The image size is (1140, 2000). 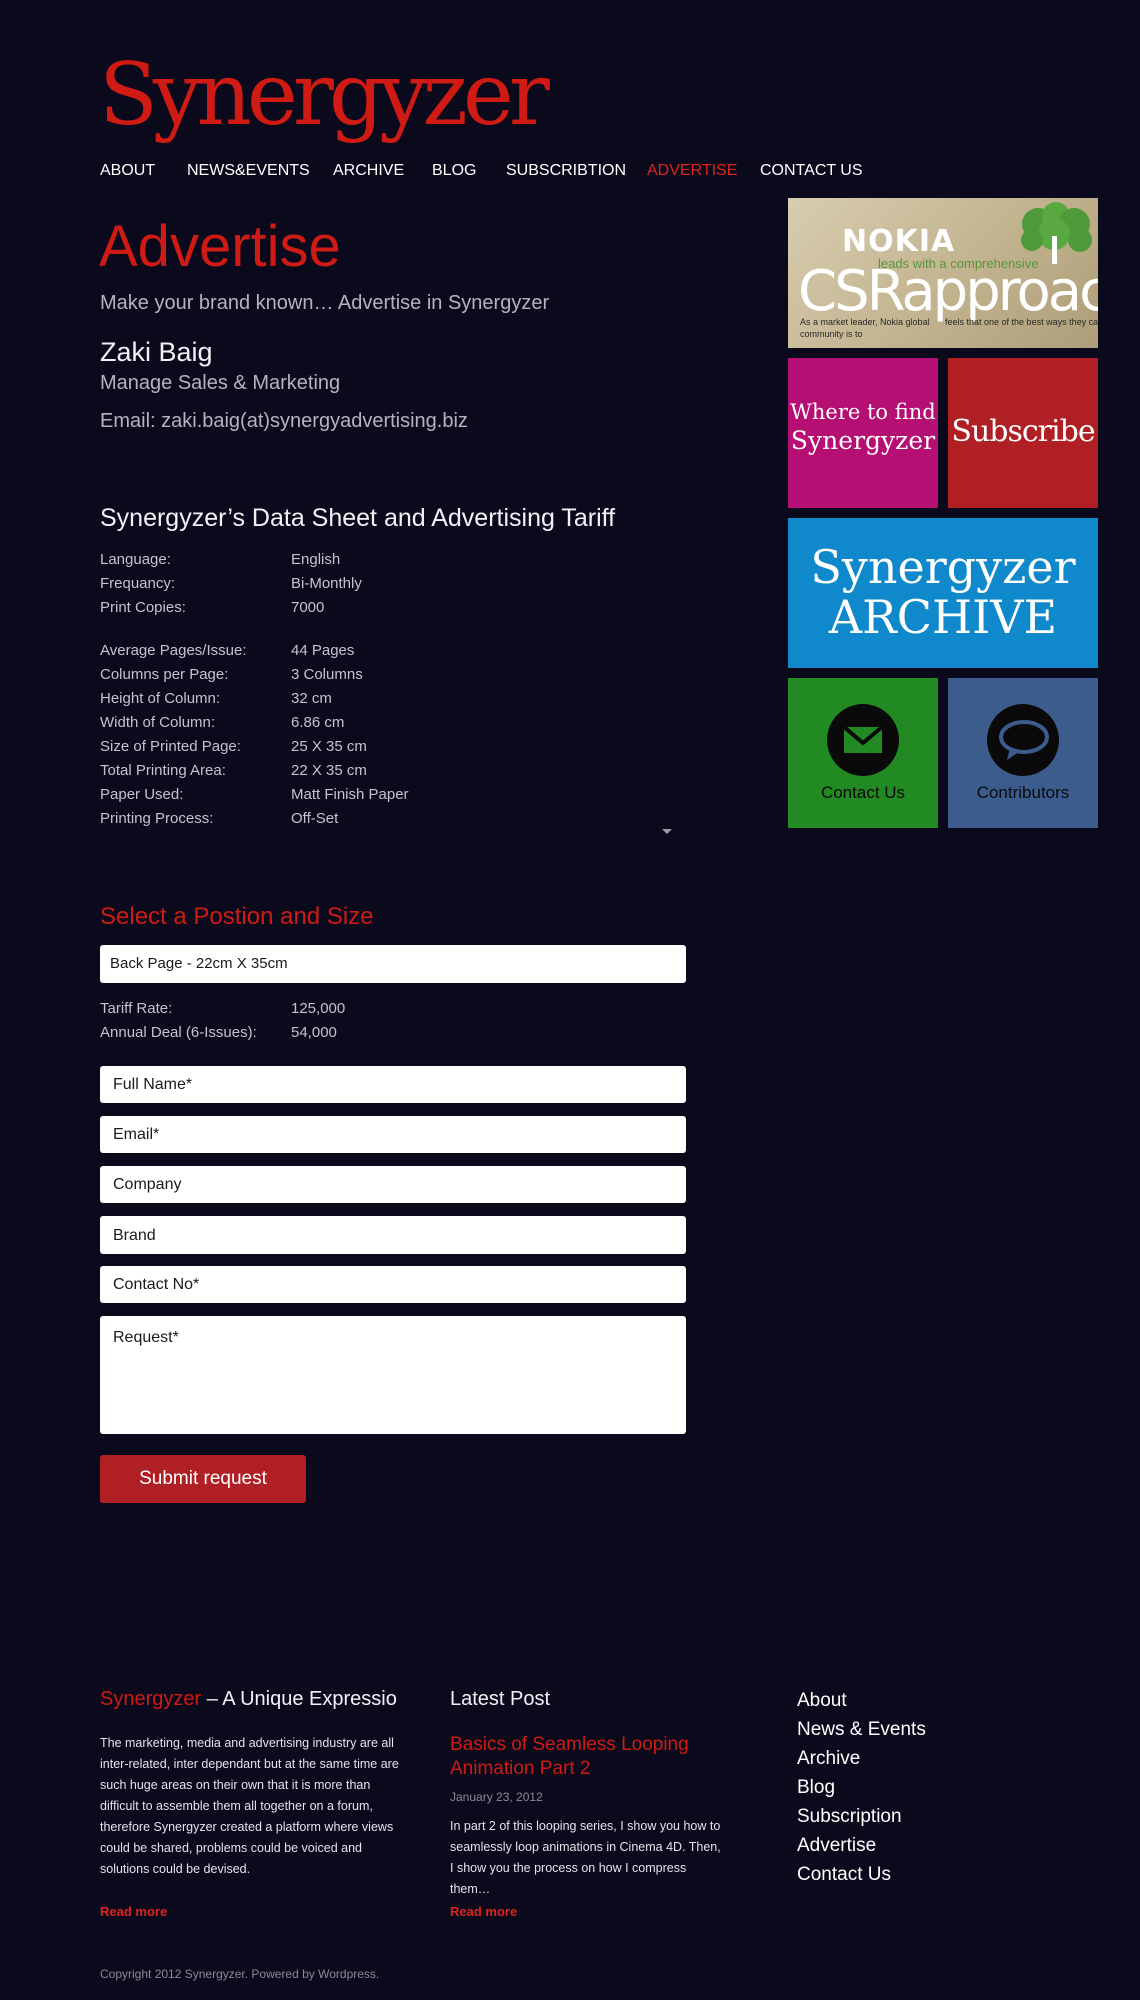 I want to click on archive-line1: Synergyzer, so click(x=943, y=567).